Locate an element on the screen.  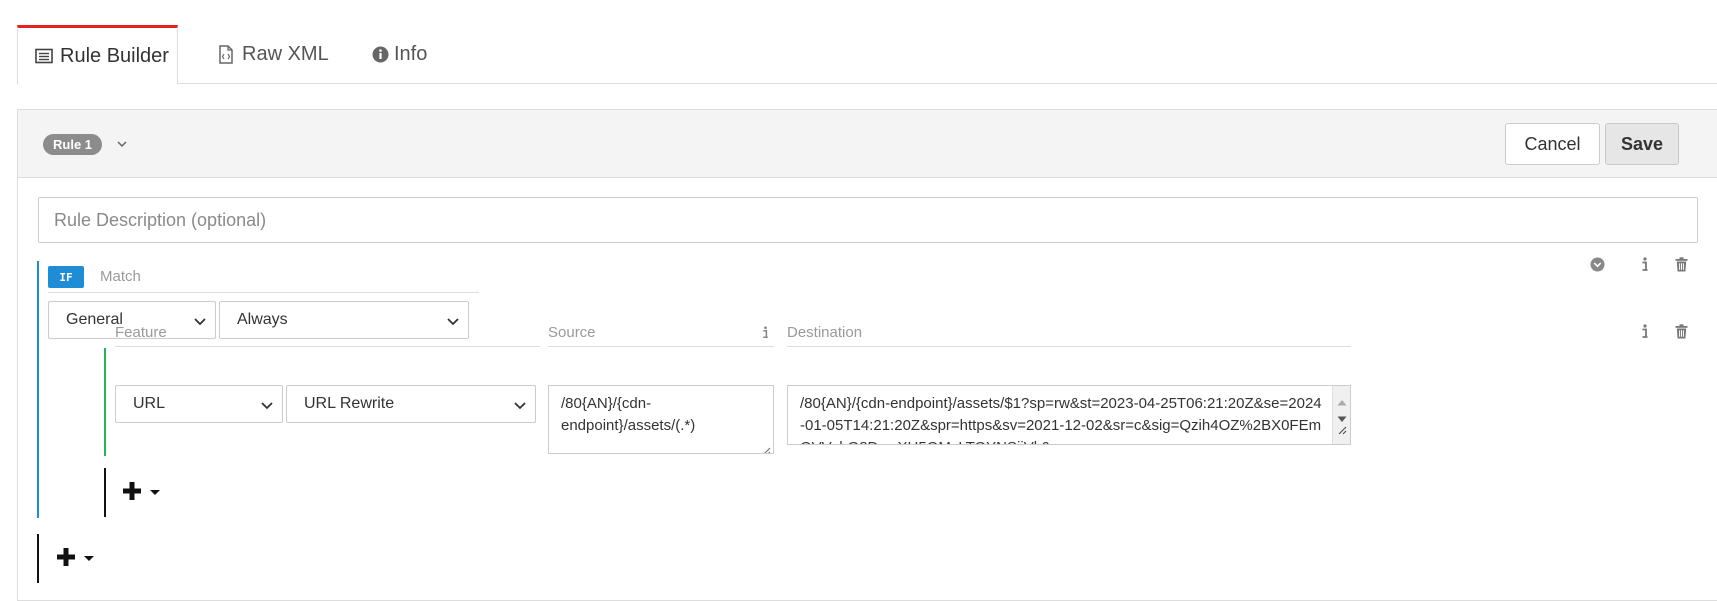
match-divider is located at coordinates (263, 292).